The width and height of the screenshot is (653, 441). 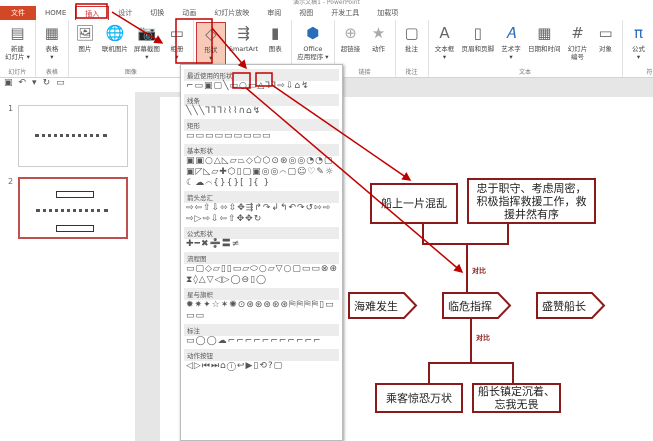 What do you see at coordinates (544, 44) in the screenshot?
I see `date-time-button: ▦ 日期和时间` at bounding box center [544, 44].